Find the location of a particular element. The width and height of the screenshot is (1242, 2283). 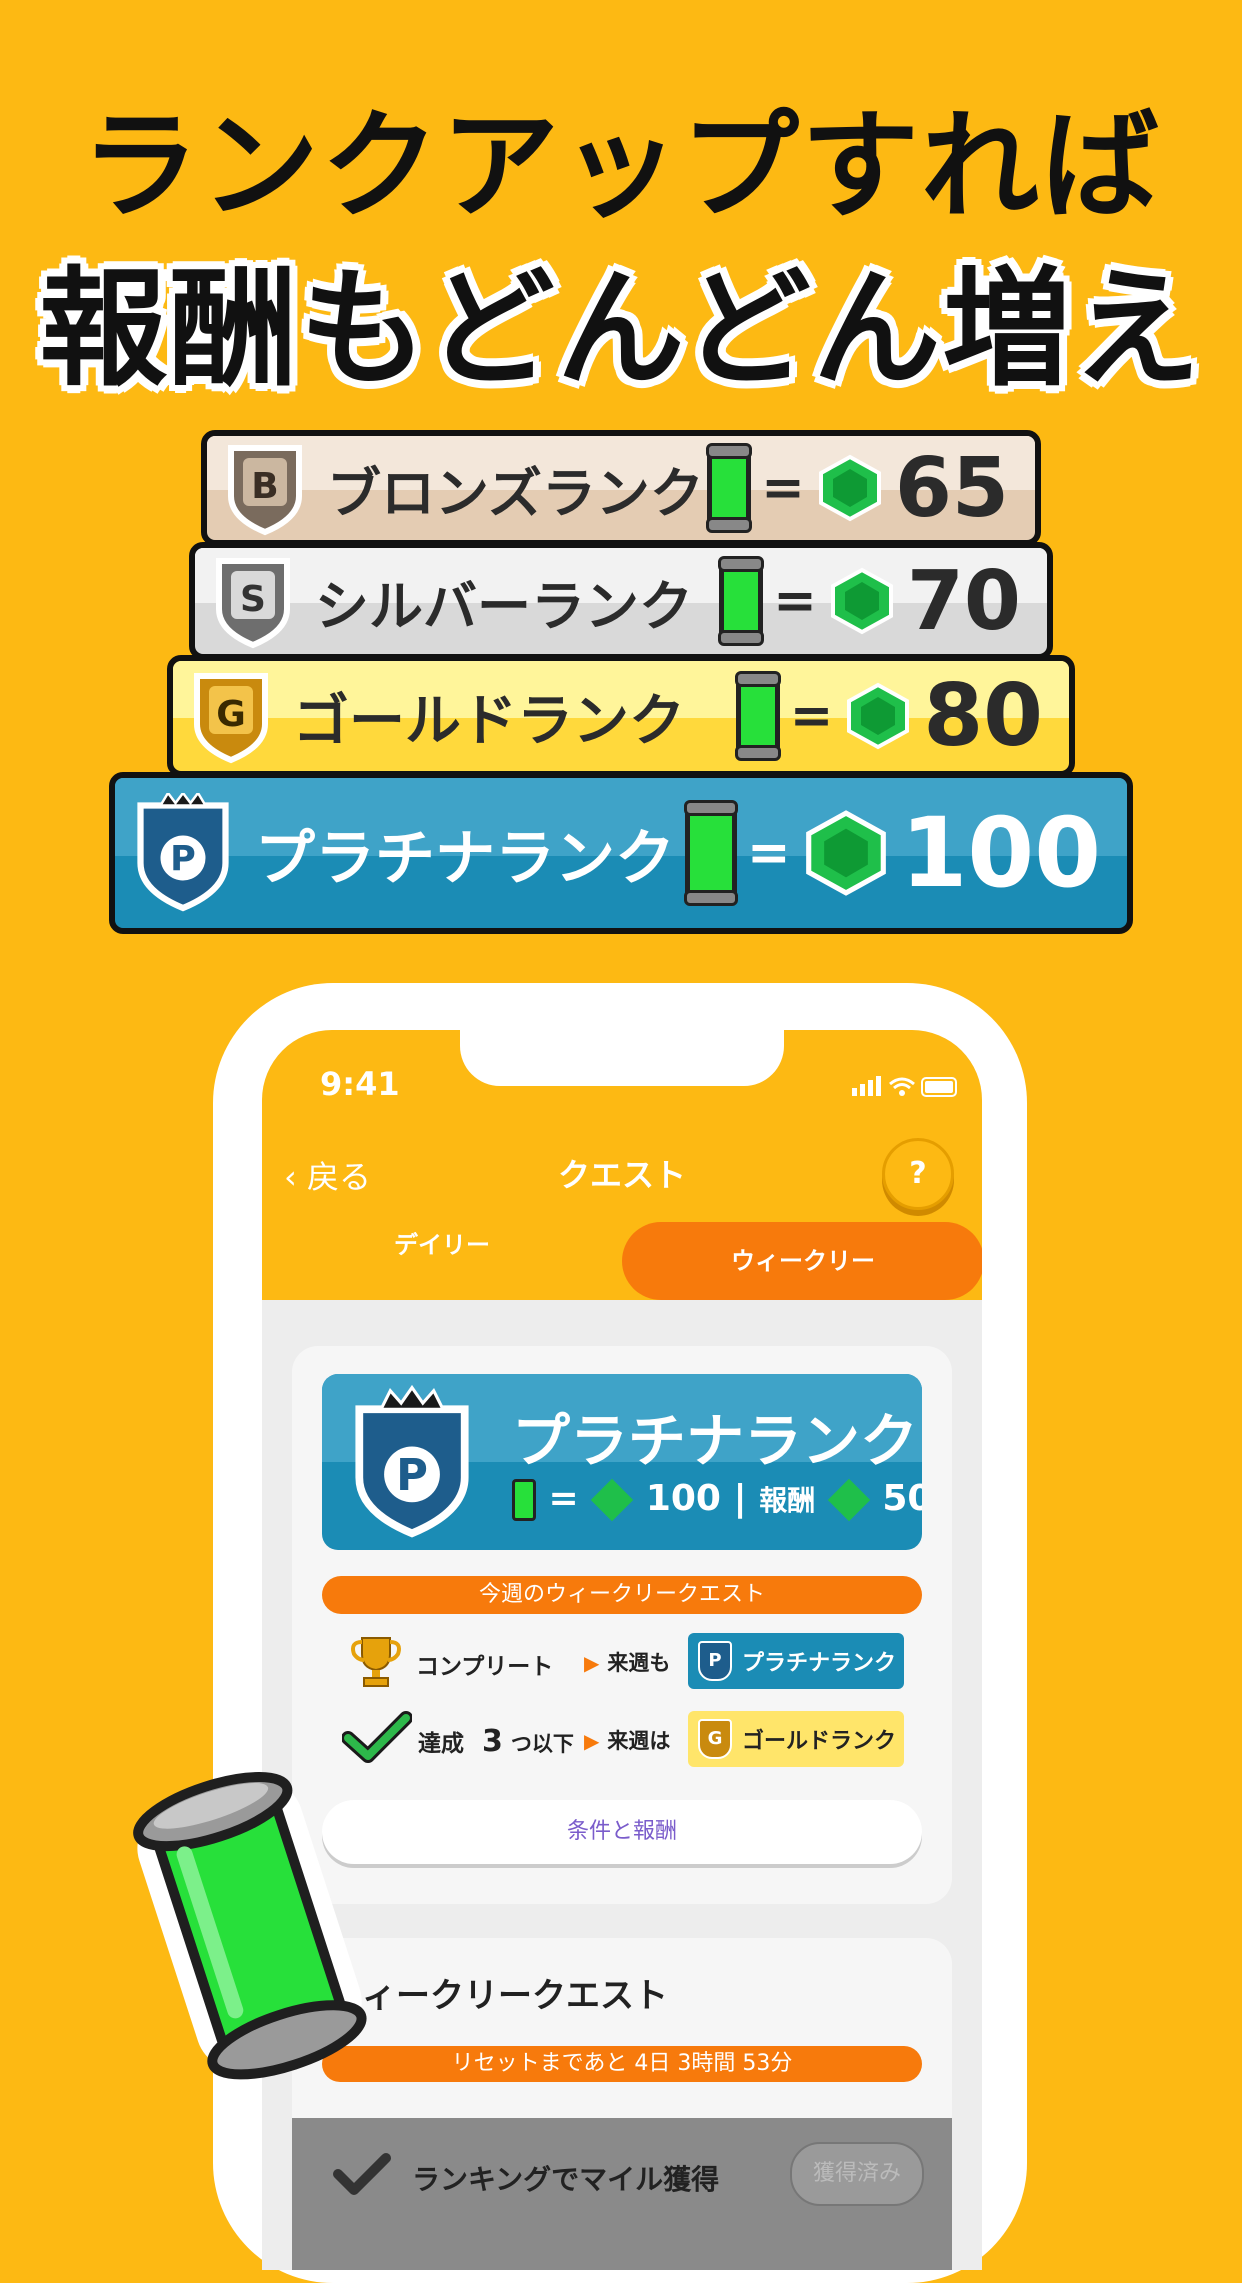

tab-daily: デイリー is located at coordinates (442, 1242).